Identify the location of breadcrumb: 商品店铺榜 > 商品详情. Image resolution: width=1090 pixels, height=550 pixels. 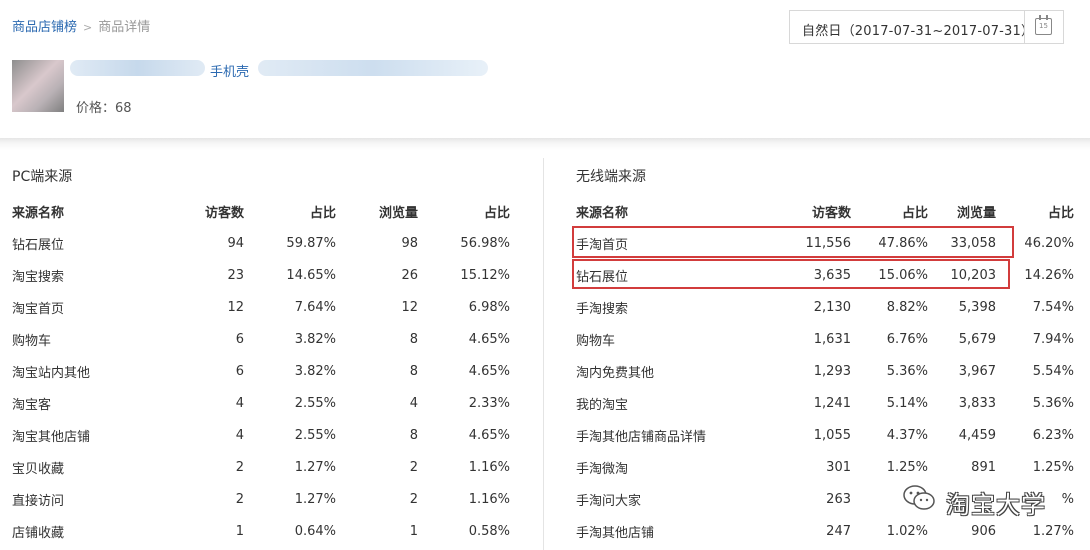
(81, 25).